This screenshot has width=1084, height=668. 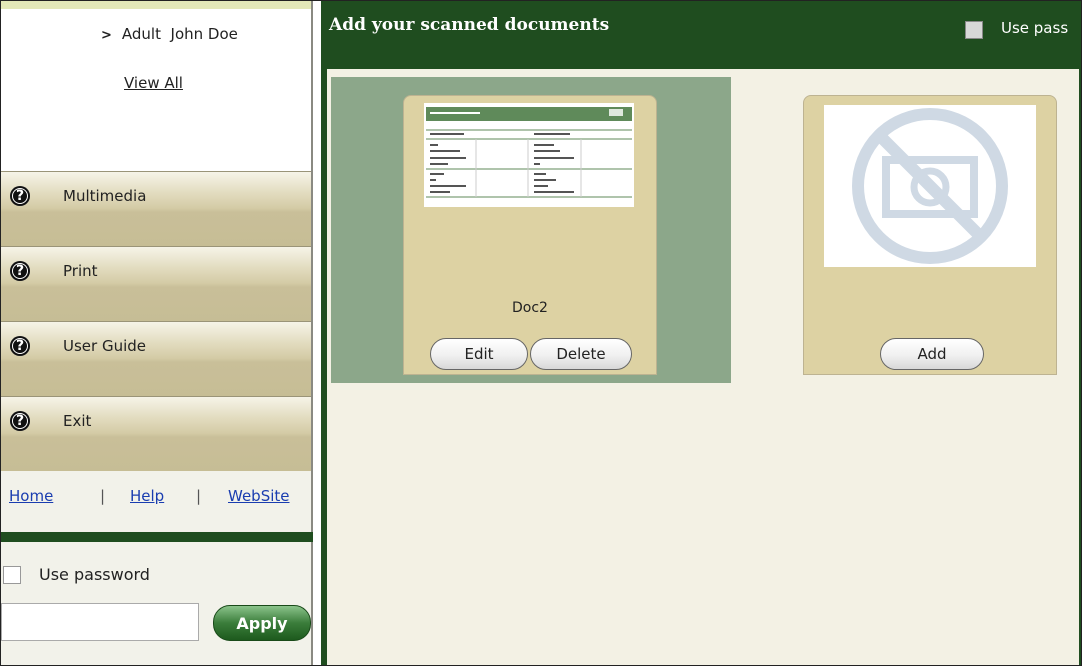 I want to click on add-button: Add, so click(x=932, y=354).